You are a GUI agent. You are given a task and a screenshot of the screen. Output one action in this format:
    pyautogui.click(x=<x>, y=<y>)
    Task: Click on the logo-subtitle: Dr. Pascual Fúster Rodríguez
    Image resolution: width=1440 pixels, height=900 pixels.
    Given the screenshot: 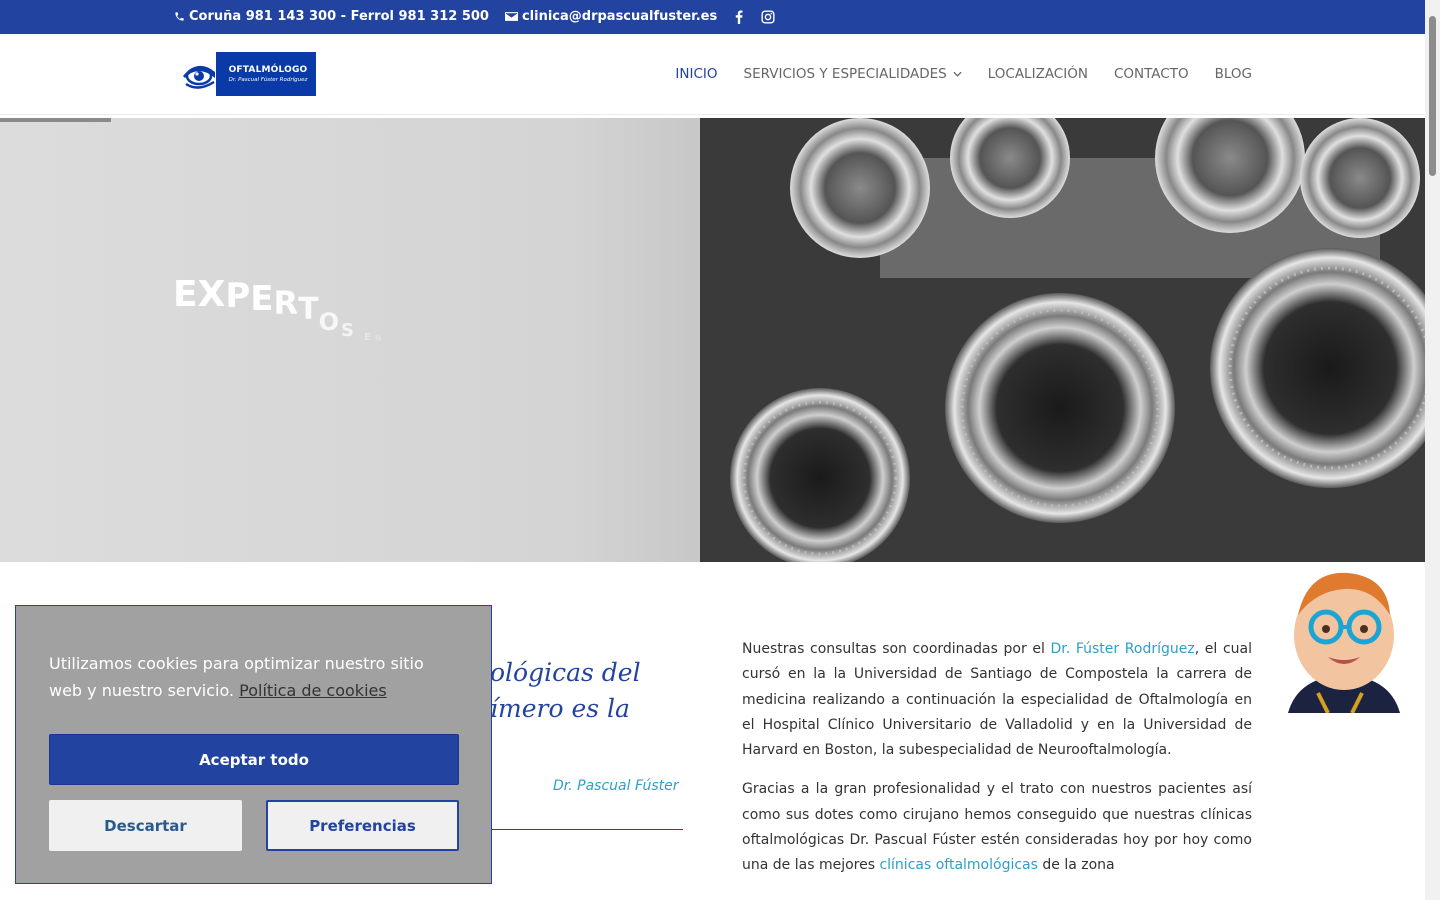 What is the action you would take?
    pyautogui.click(x=268, y=80)
    